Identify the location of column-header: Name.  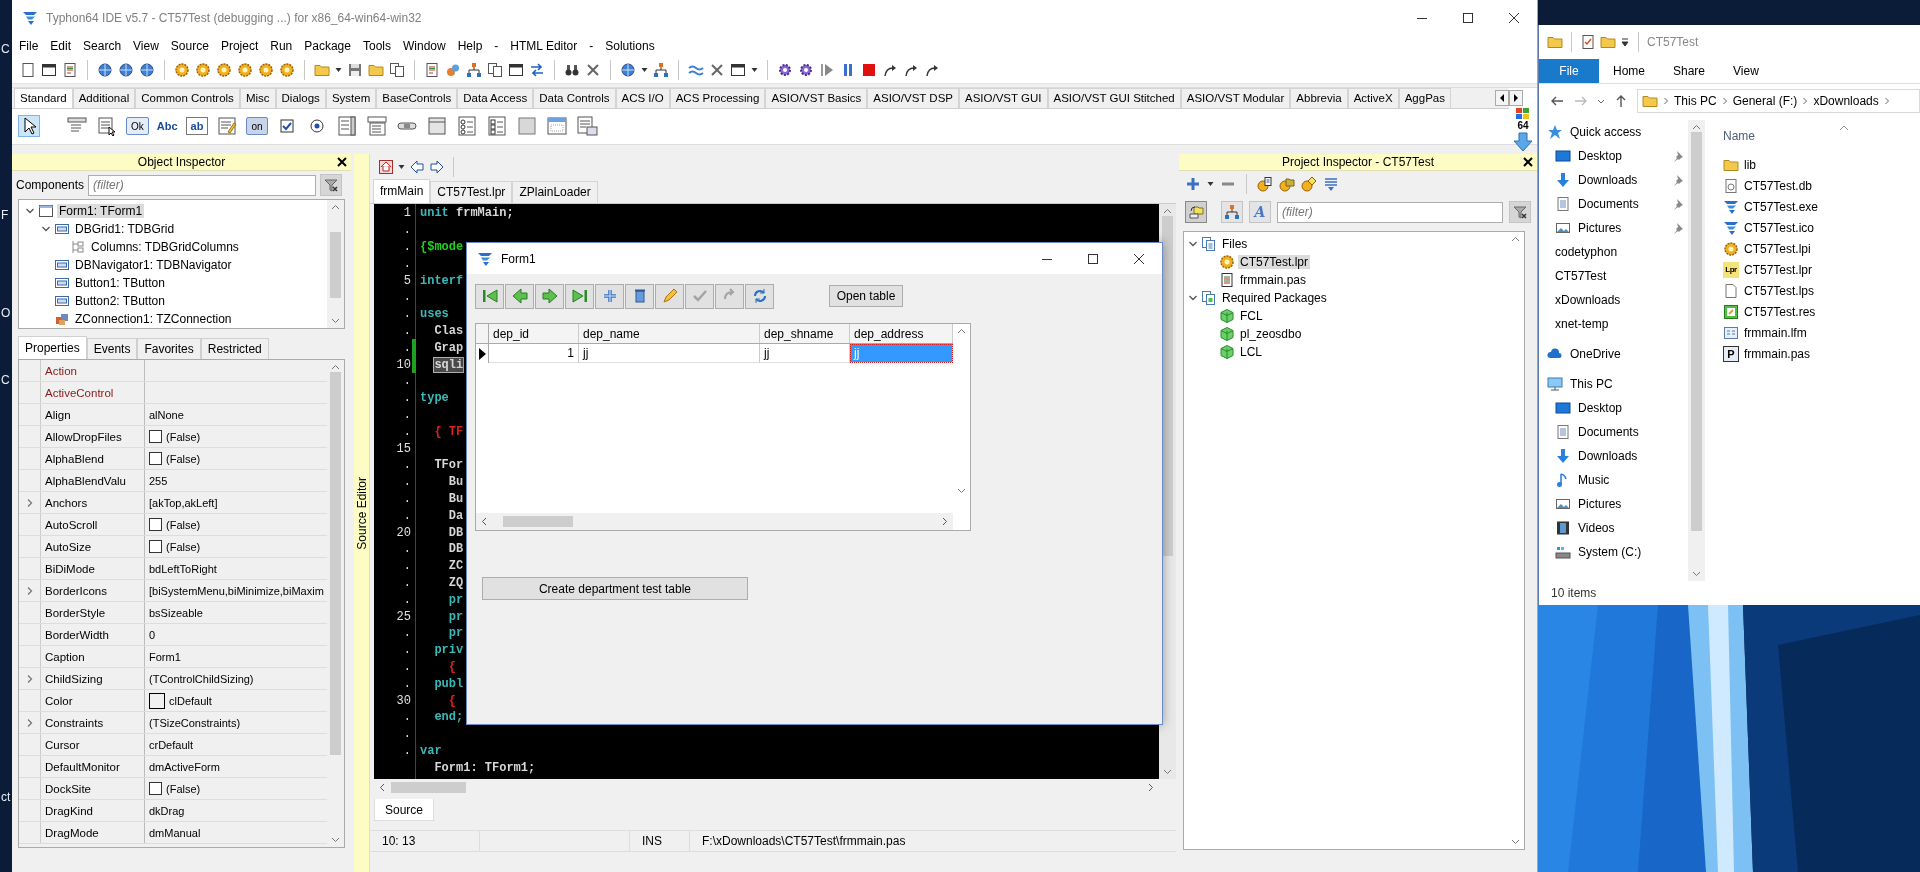
(1739, 136).